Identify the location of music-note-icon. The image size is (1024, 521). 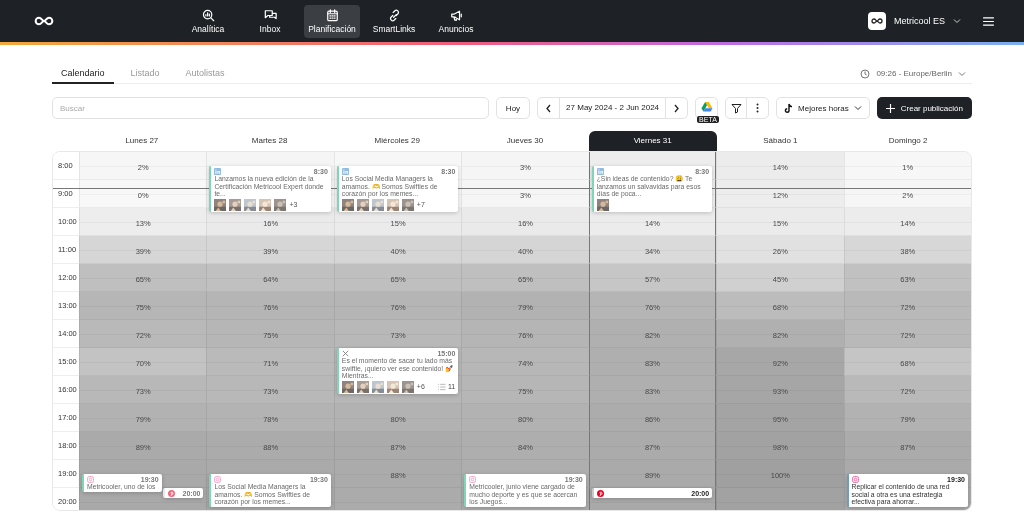
(789, 108).